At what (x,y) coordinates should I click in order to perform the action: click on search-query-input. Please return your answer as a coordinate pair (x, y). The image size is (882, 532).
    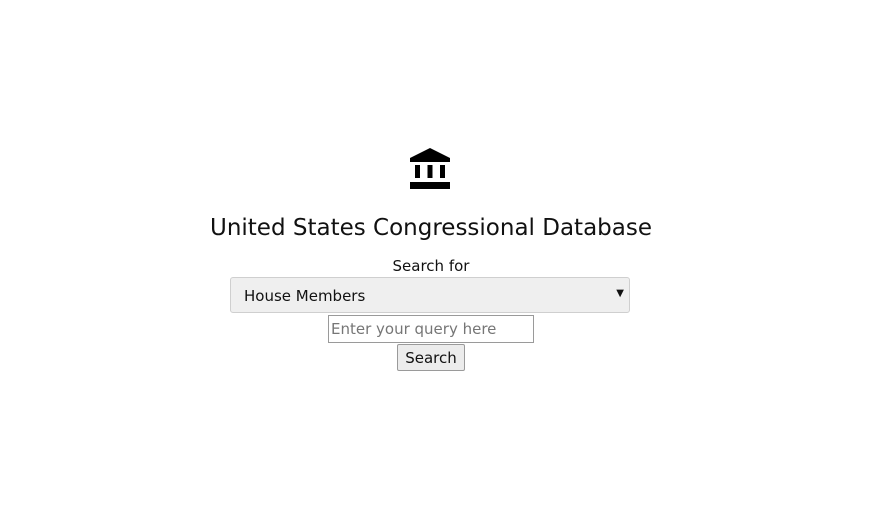
    Looking at the image, I should click on (431, 329).